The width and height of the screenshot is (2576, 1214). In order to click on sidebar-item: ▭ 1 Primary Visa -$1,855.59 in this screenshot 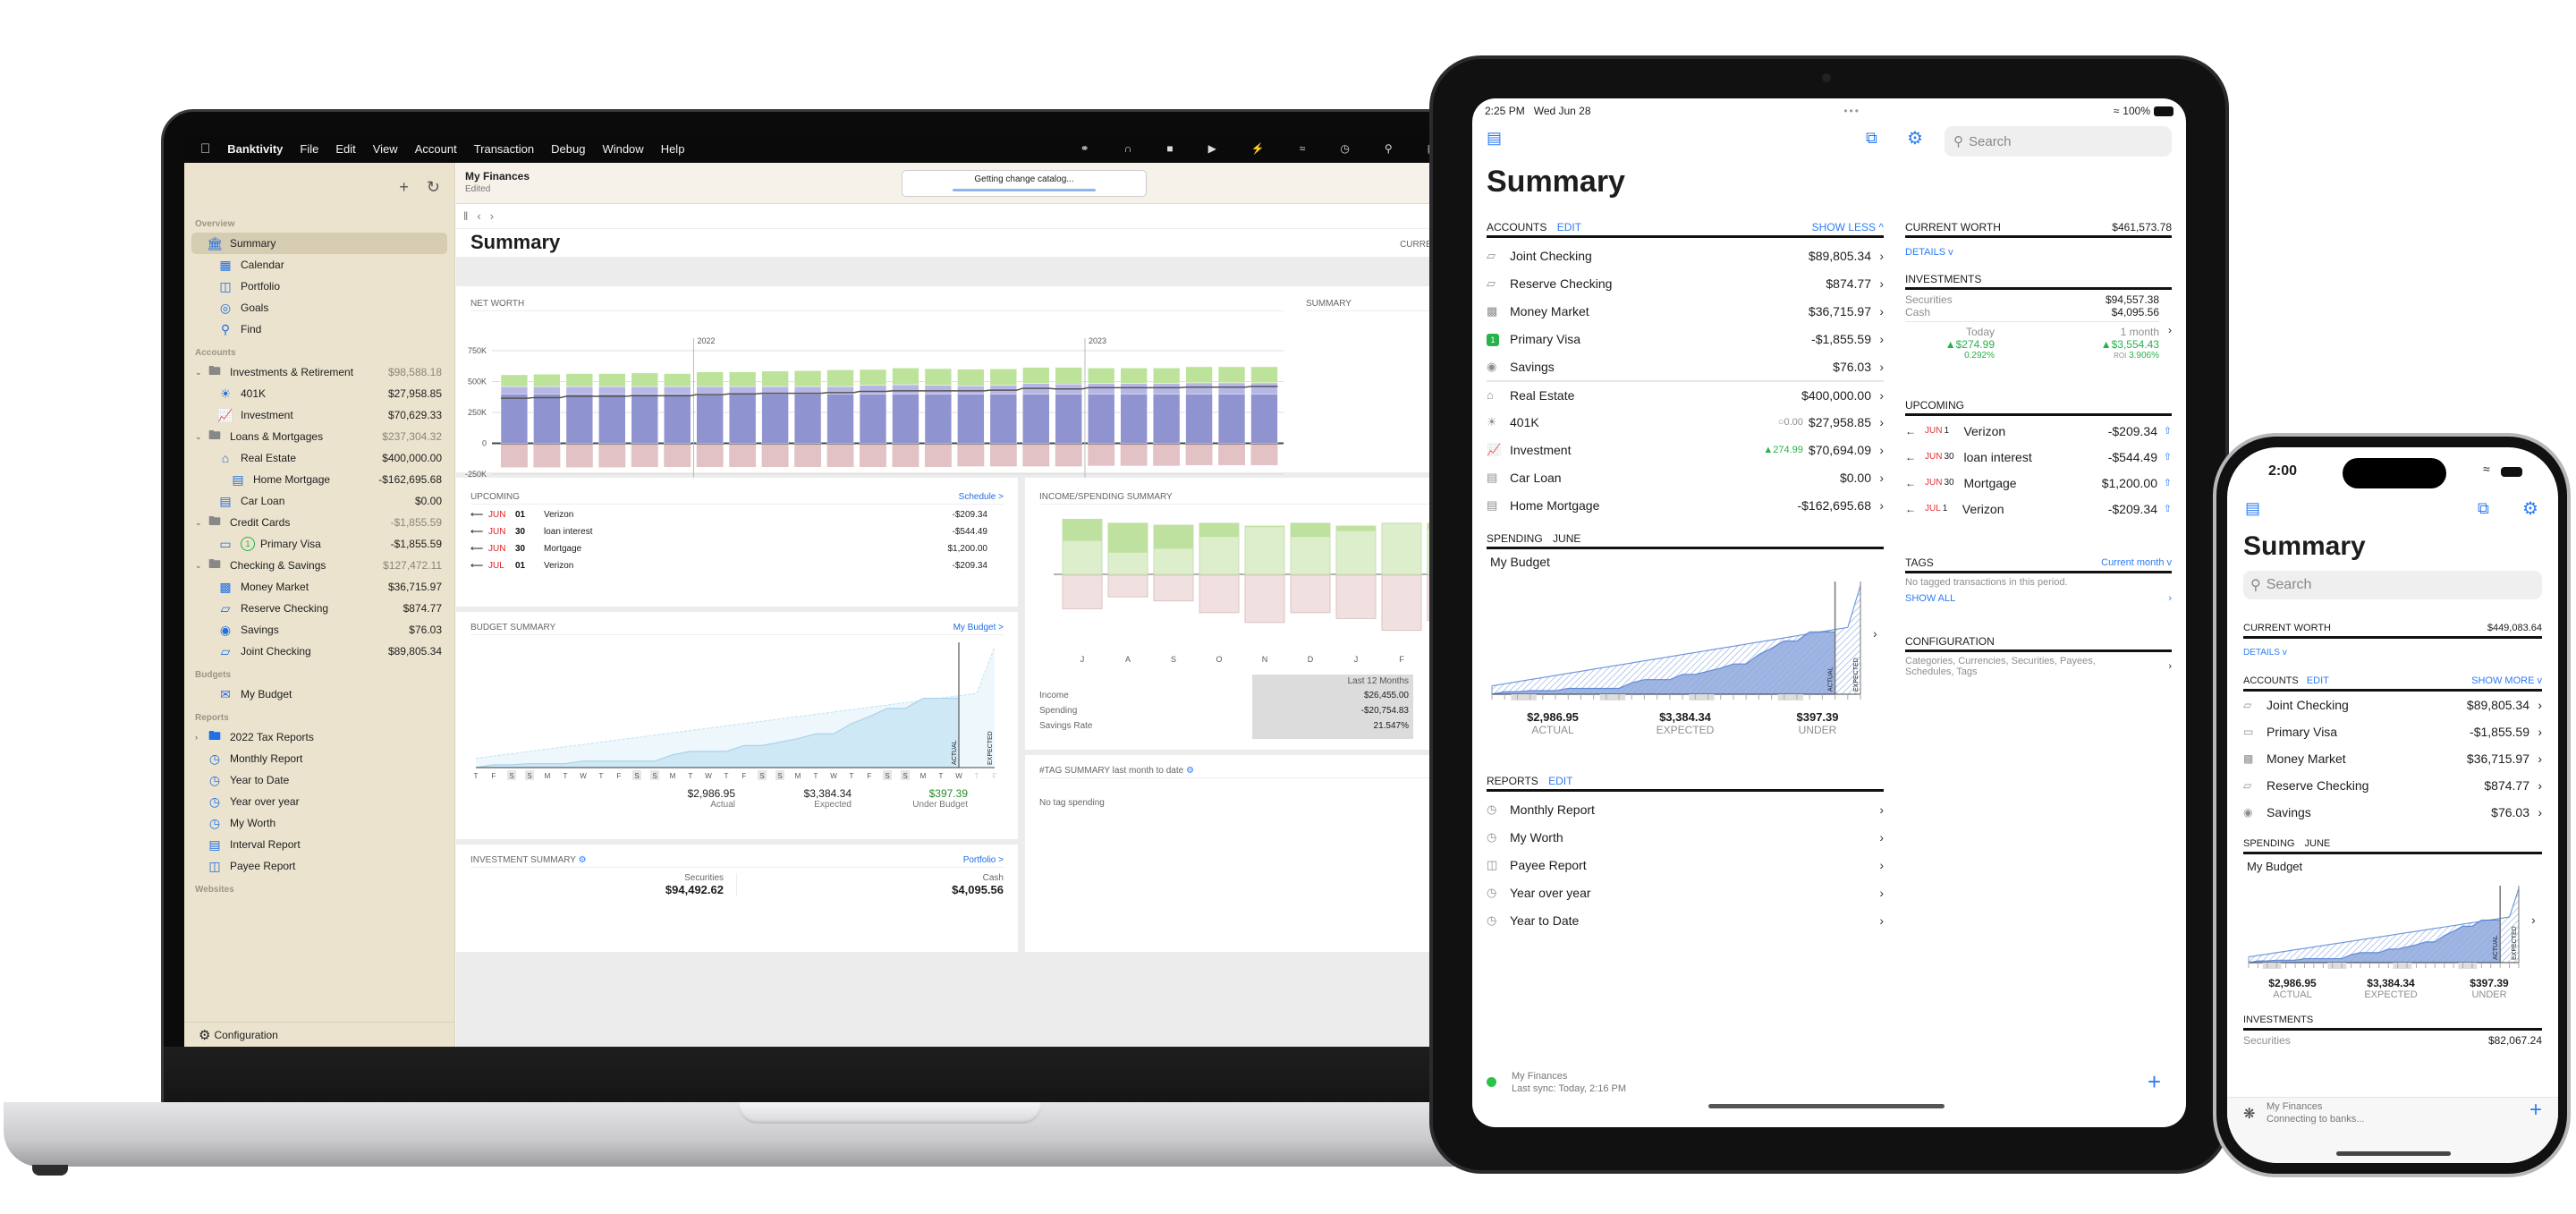, I will do `click(319, 544)`.